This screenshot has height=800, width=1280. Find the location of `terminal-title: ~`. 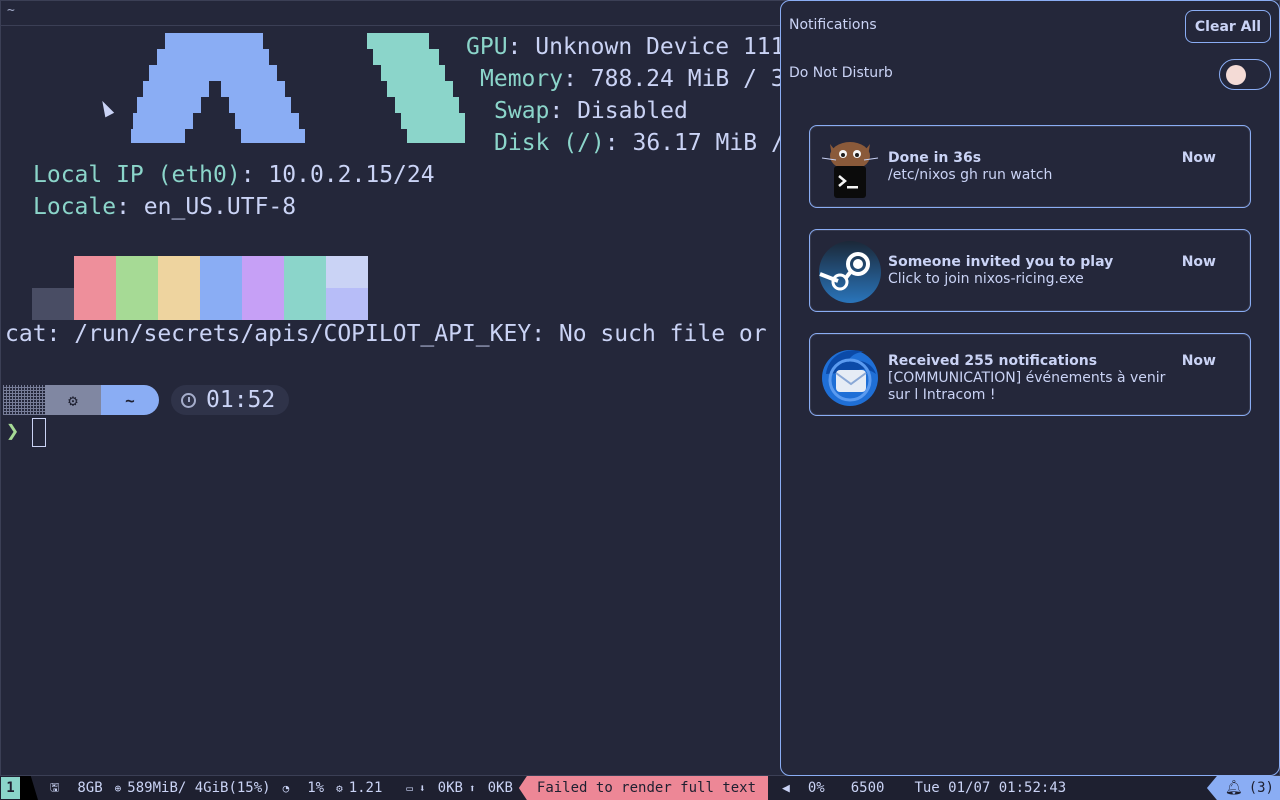

terminal-title: ~ is located at coordinates (11, 10).